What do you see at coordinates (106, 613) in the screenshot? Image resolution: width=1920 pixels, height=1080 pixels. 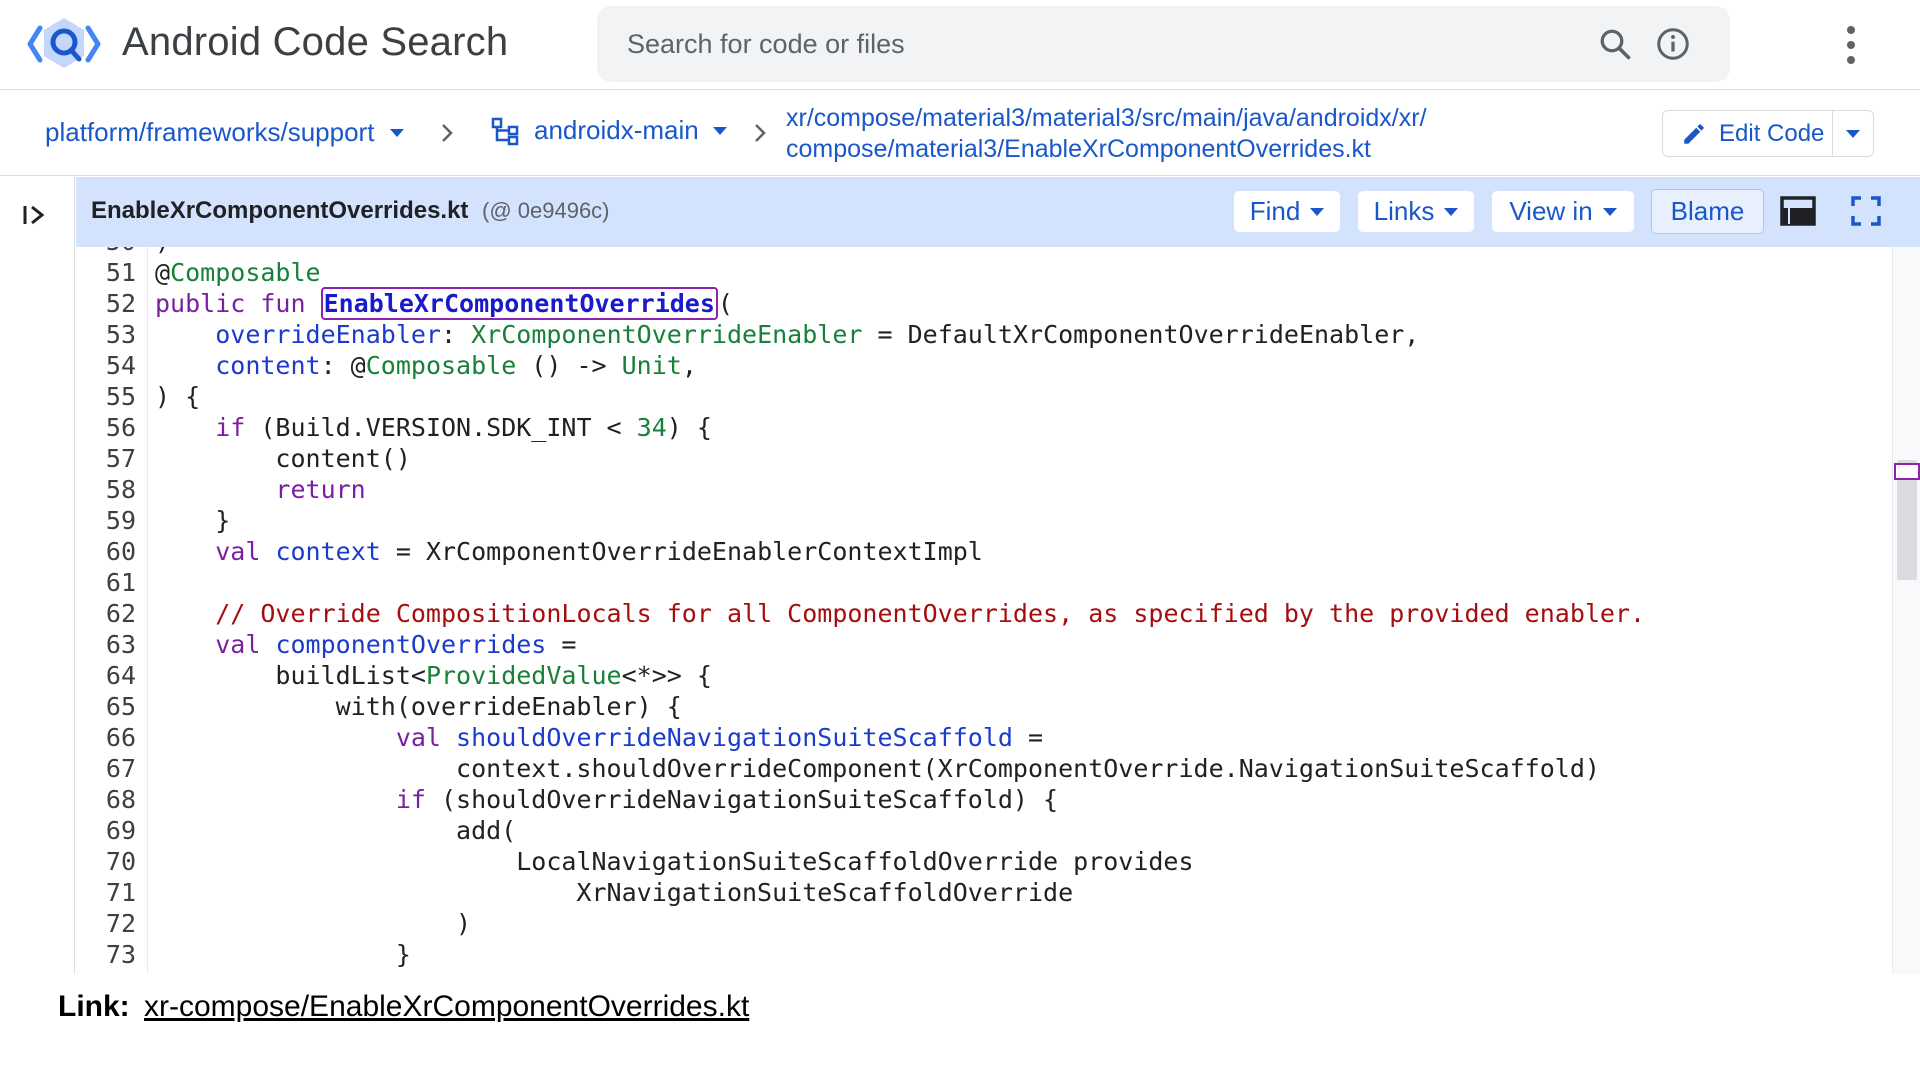 I see `line-number: 62` at bounding box center [106, 613].